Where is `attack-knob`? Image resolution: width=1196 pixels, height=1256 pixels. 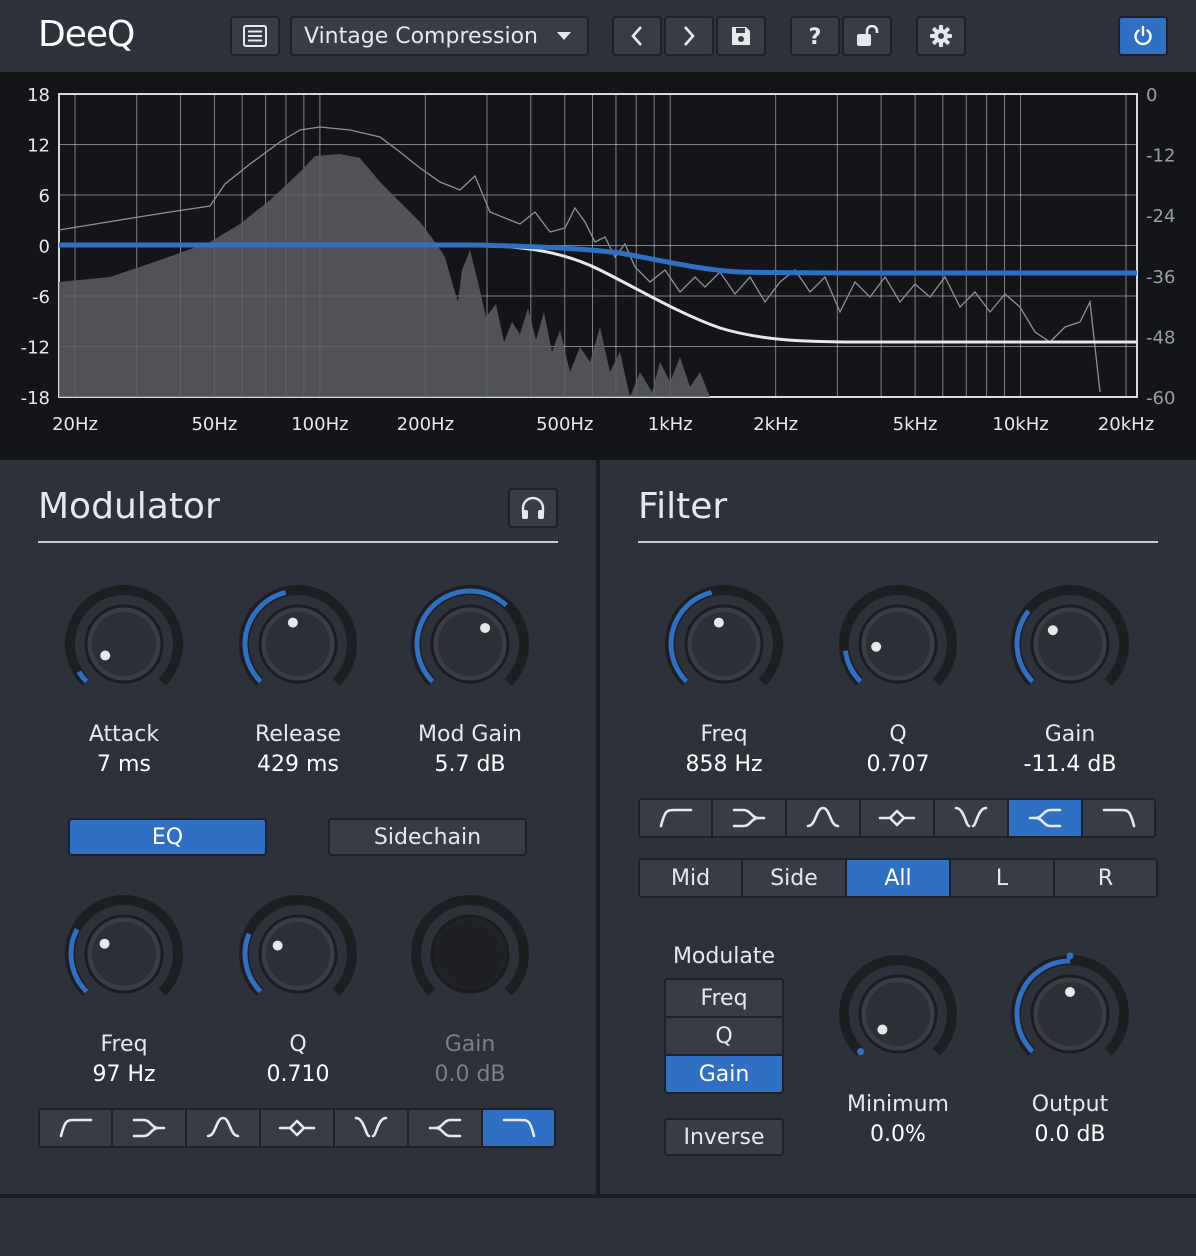
attack-knob is located at coordinates (124, 646).